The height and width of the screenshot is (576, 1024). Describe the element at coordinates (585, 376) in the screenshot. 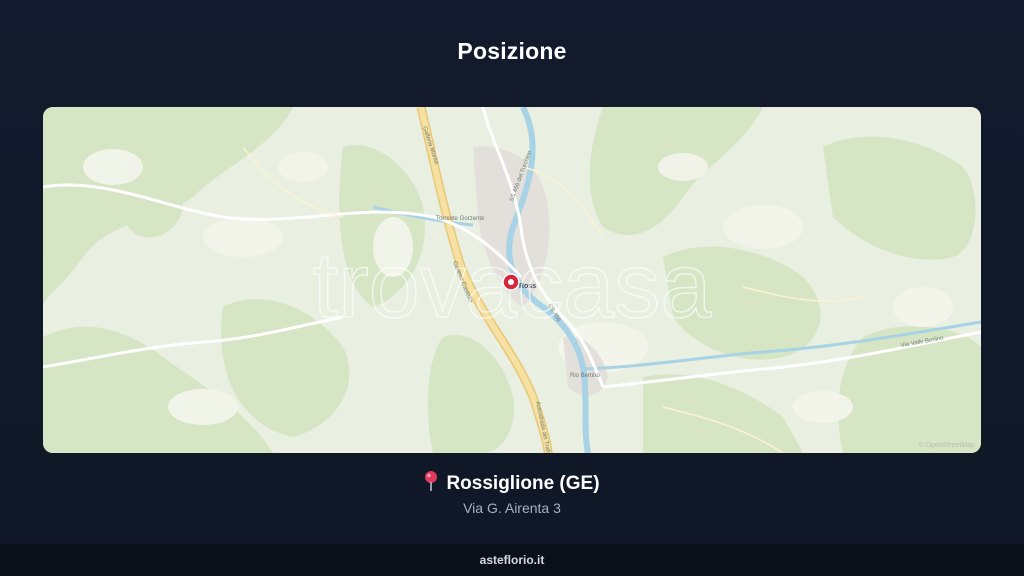

I see `label-rio-bertino: Rio Bertino` at that location.